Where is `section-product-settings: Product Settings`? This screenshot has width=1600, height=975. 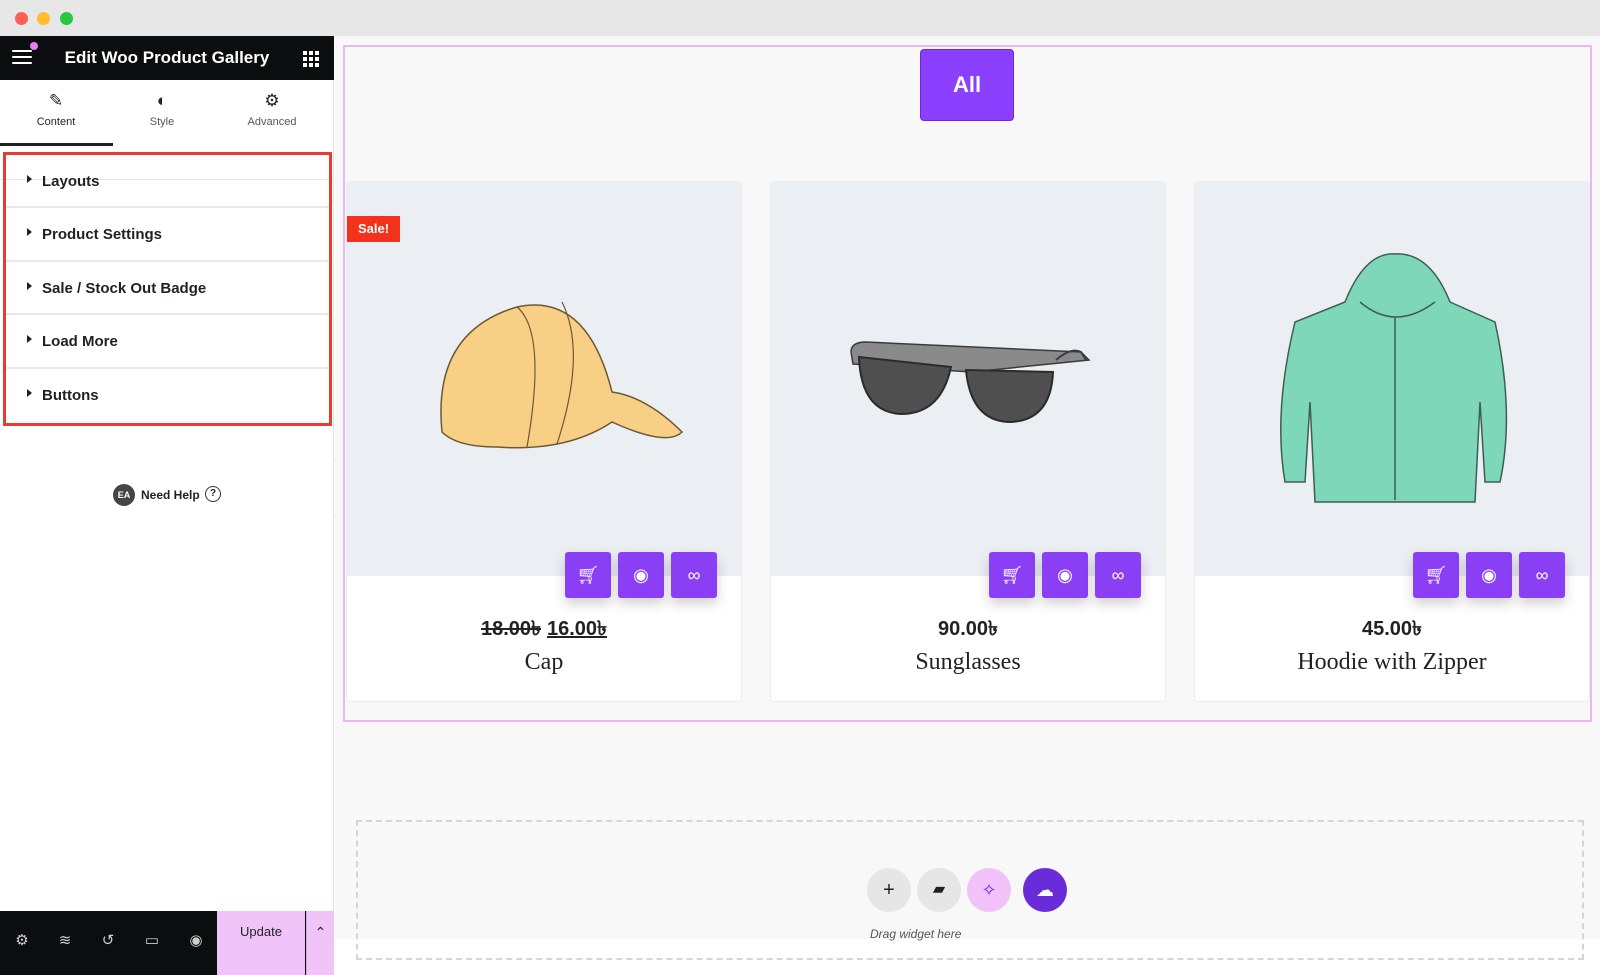 section-product-settings: Product Settings is located at coordinates (167, 235).